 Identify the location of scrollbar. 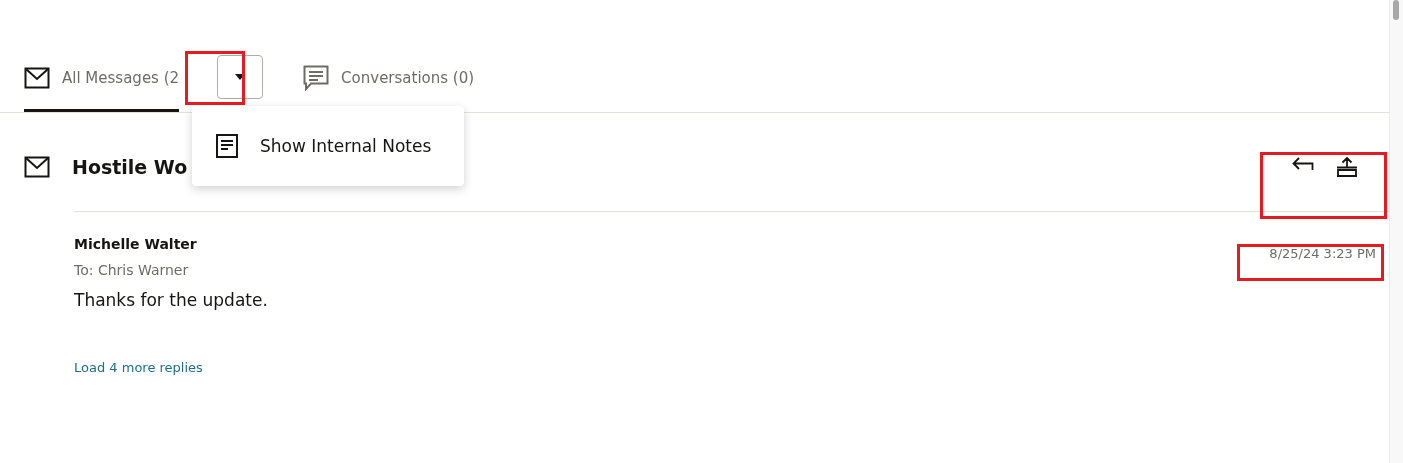
(1396, 231).